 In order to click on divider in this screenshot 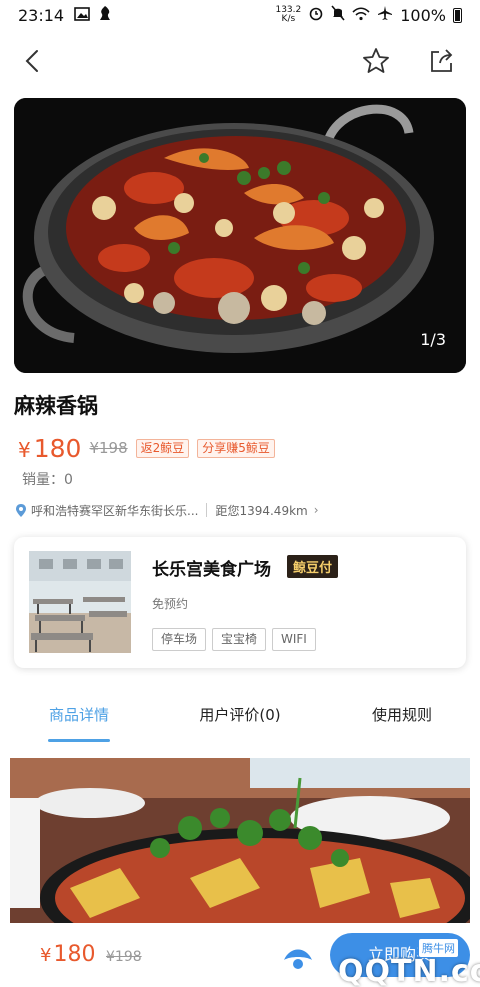, I will do `click(207, 510)`.